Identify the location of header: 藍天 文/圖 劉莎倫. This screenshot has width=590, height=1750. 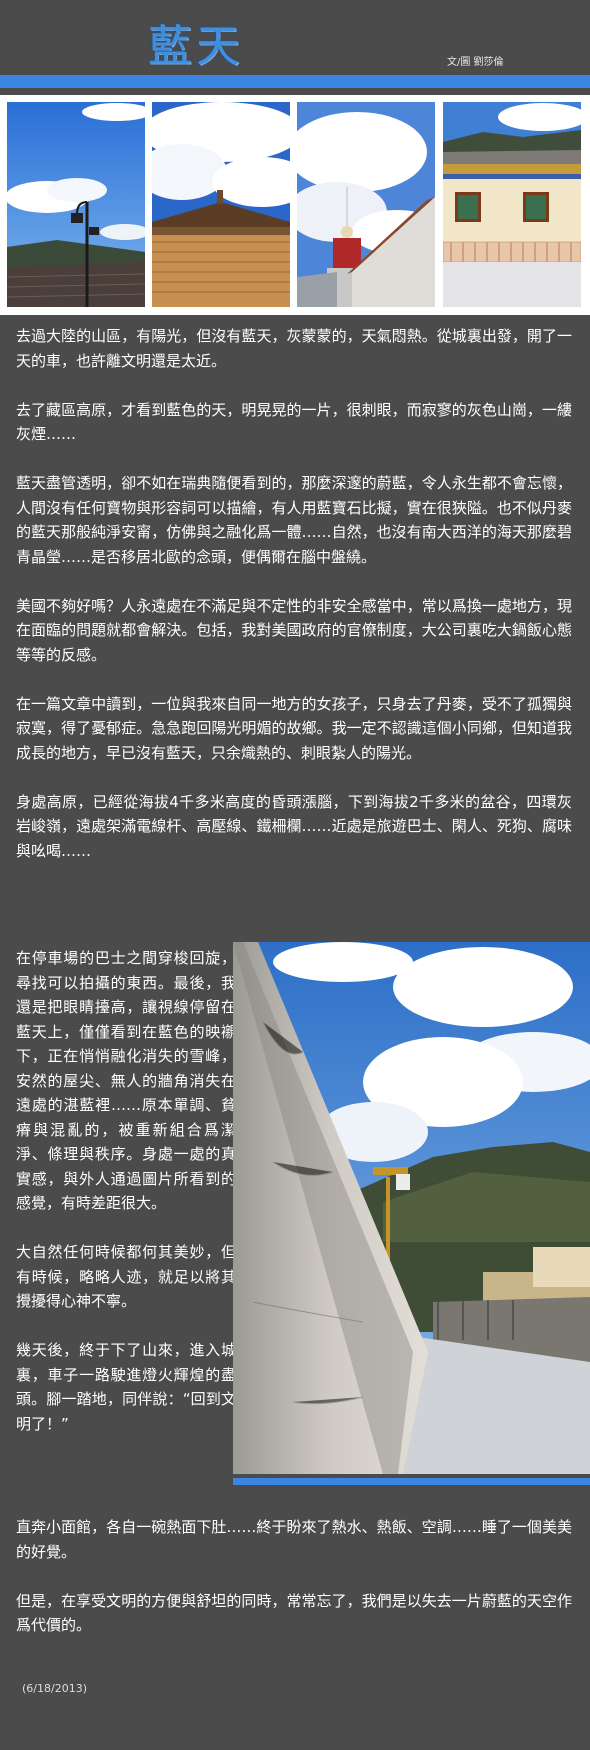
(295, 36).